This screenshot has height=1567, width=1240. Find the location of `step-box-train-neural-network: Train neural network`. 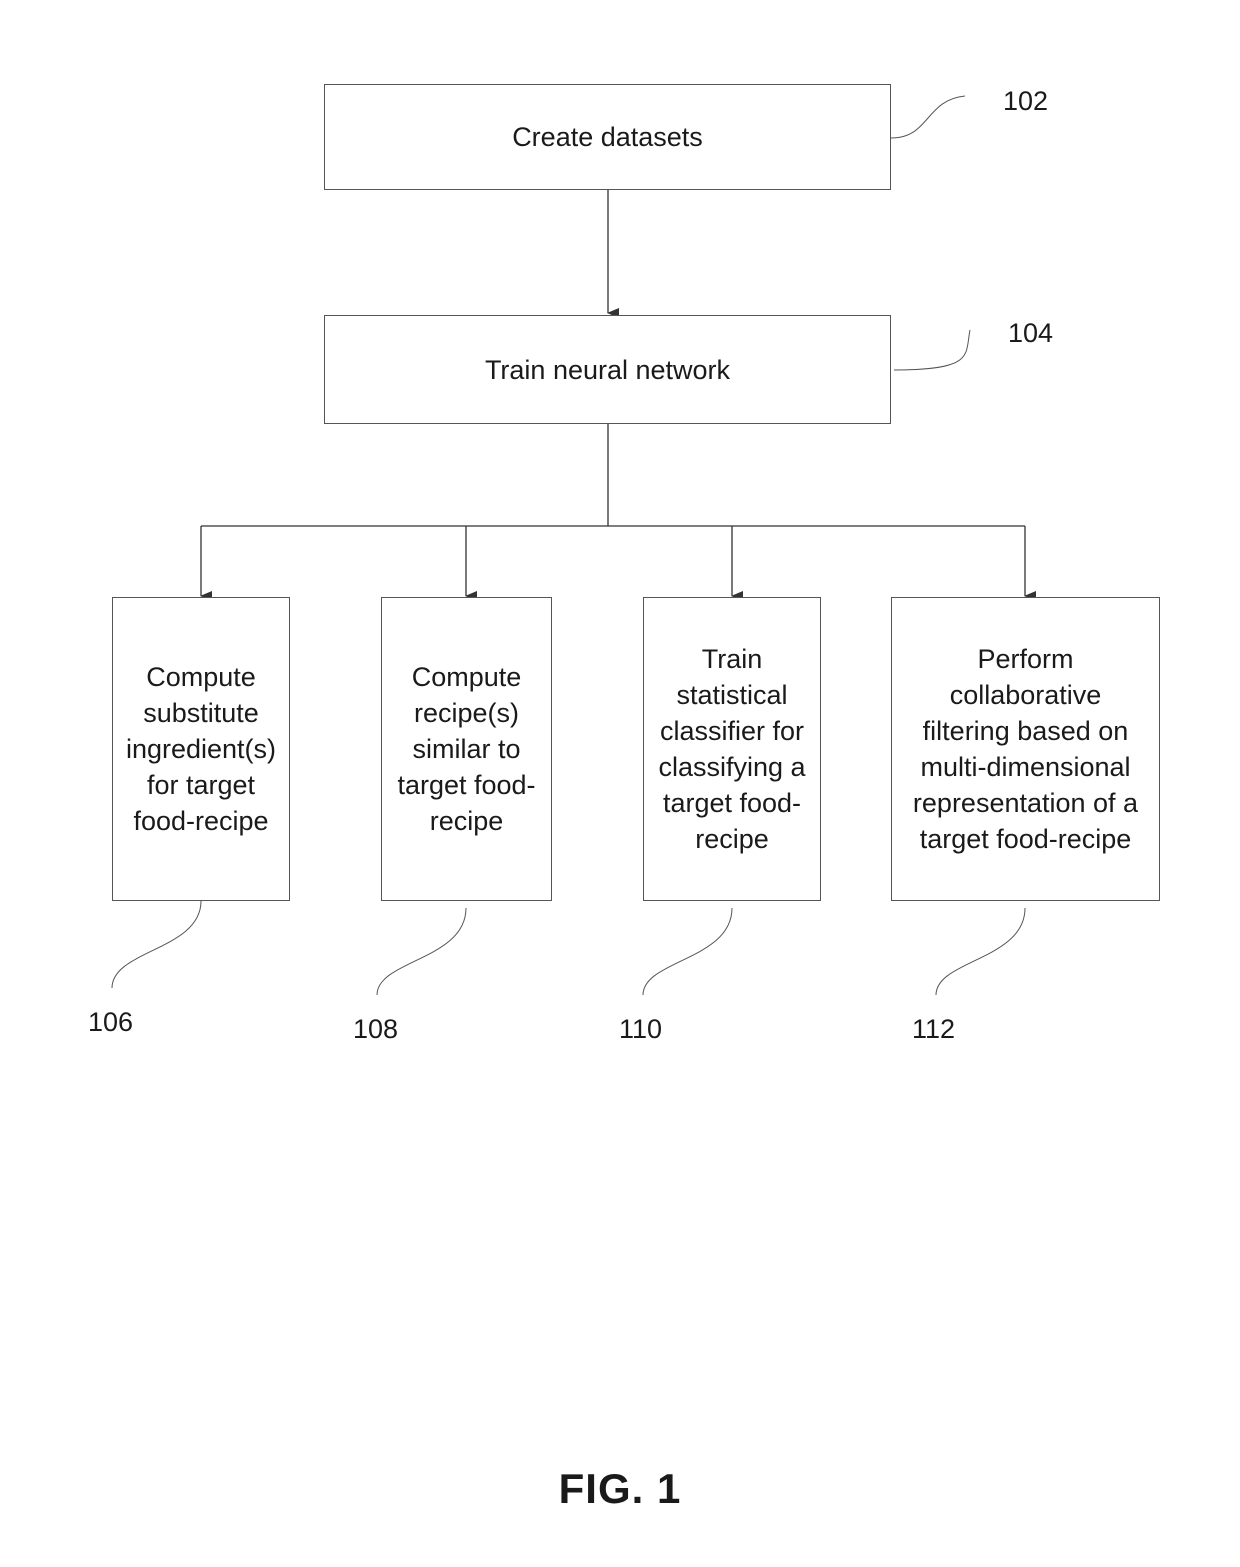

step-box-train-neural-network: Train neural network is located at coordinates (607, 369).